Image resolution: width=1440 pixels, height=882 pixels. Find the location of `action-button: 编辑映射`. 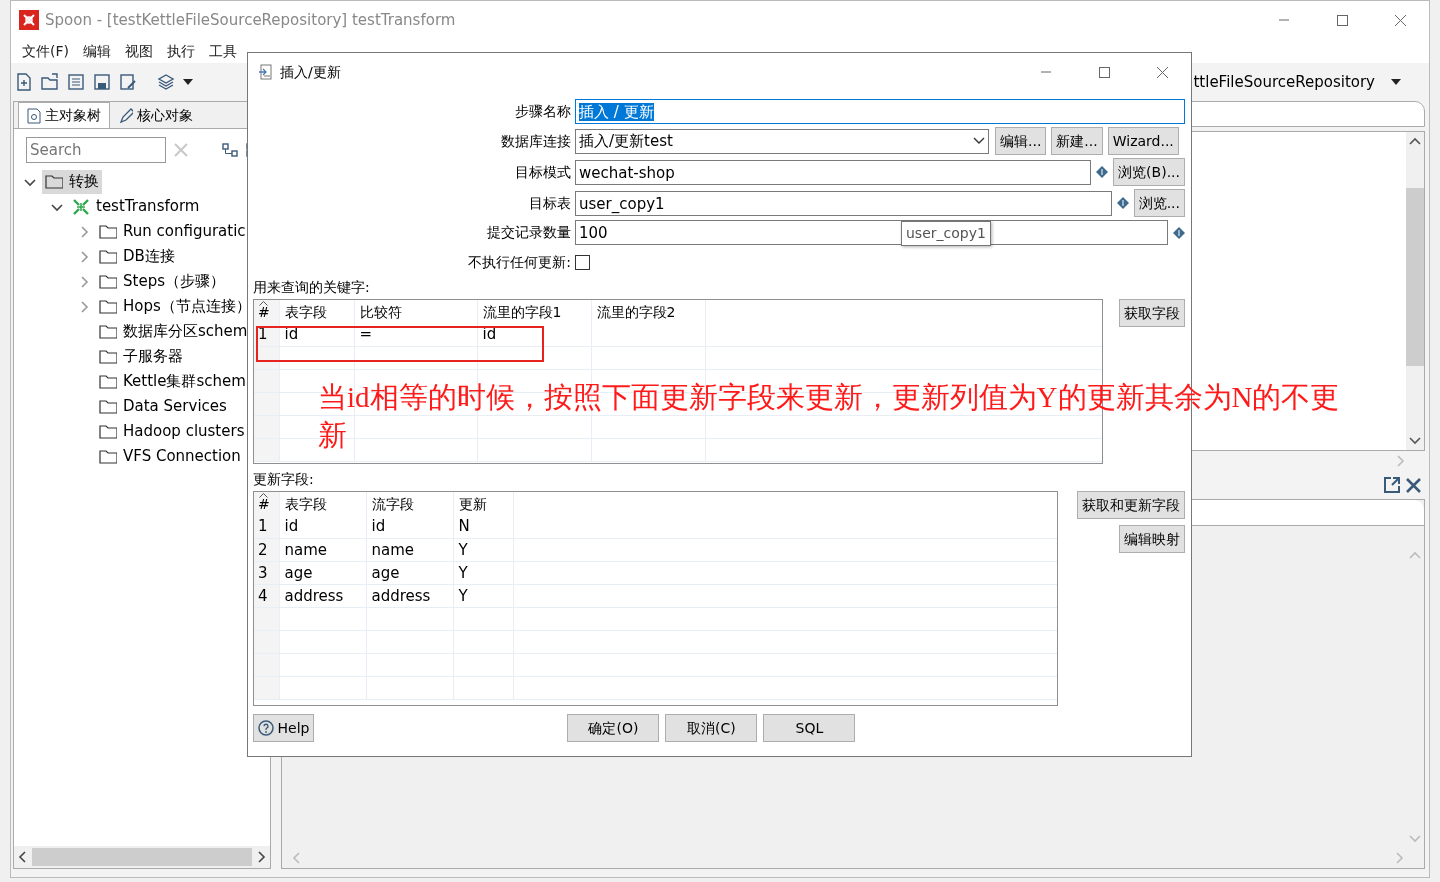

action-button: 编辑映射 is located at coordinates (1152, 539).